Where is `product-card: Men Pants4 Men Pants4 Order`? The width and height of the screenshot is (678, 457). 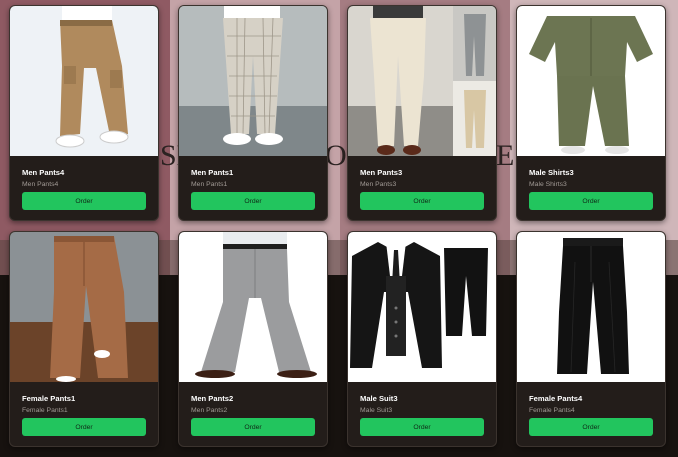 product-card: Men Pants4 Men Pants4 Order is located at coordinates (84, 113).